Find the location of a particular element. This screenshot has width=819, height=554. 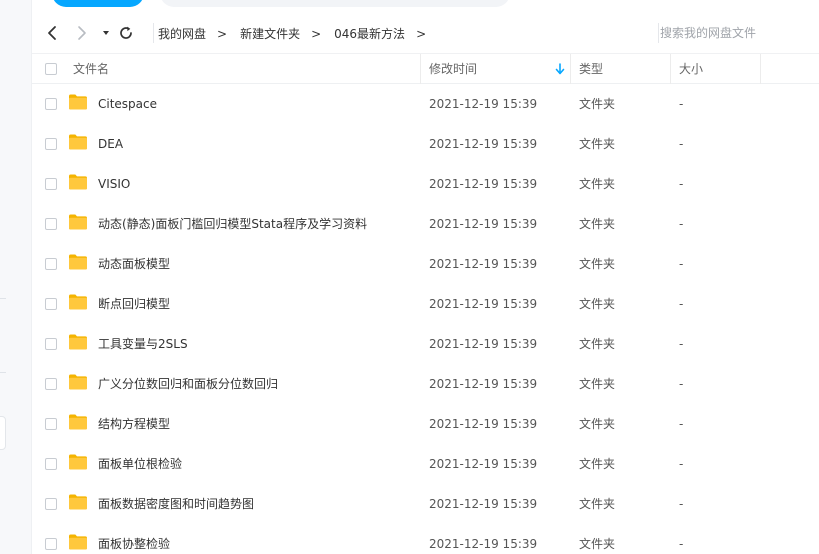

breadcrumb-item-current: 046最新方法 is located at coordinates (369, 33).